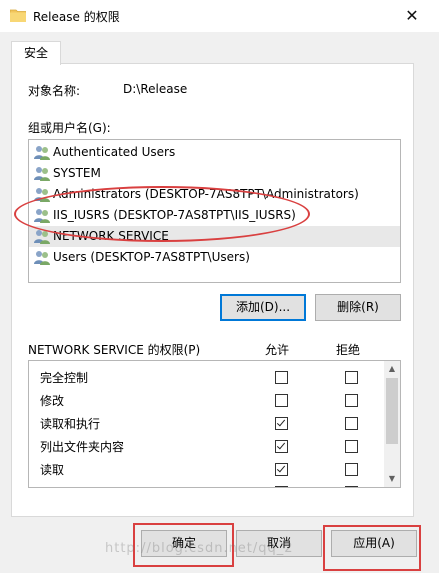 The image size is (439, 573). Describe the element at coordinates (358, 307) in the screenshot. I see `remove-button: 删除(R)` at that location.